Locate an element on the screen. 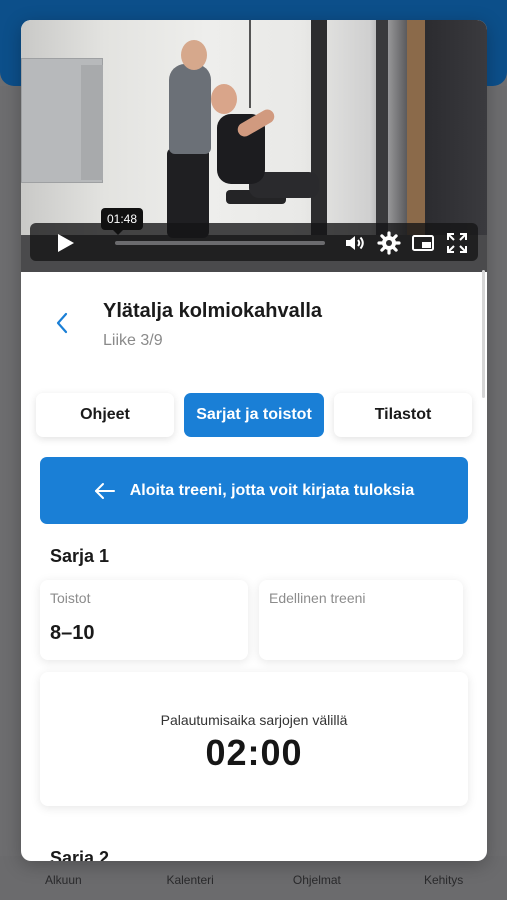  set-1-title: Sarja 1 is located at coordinates (80, 556).